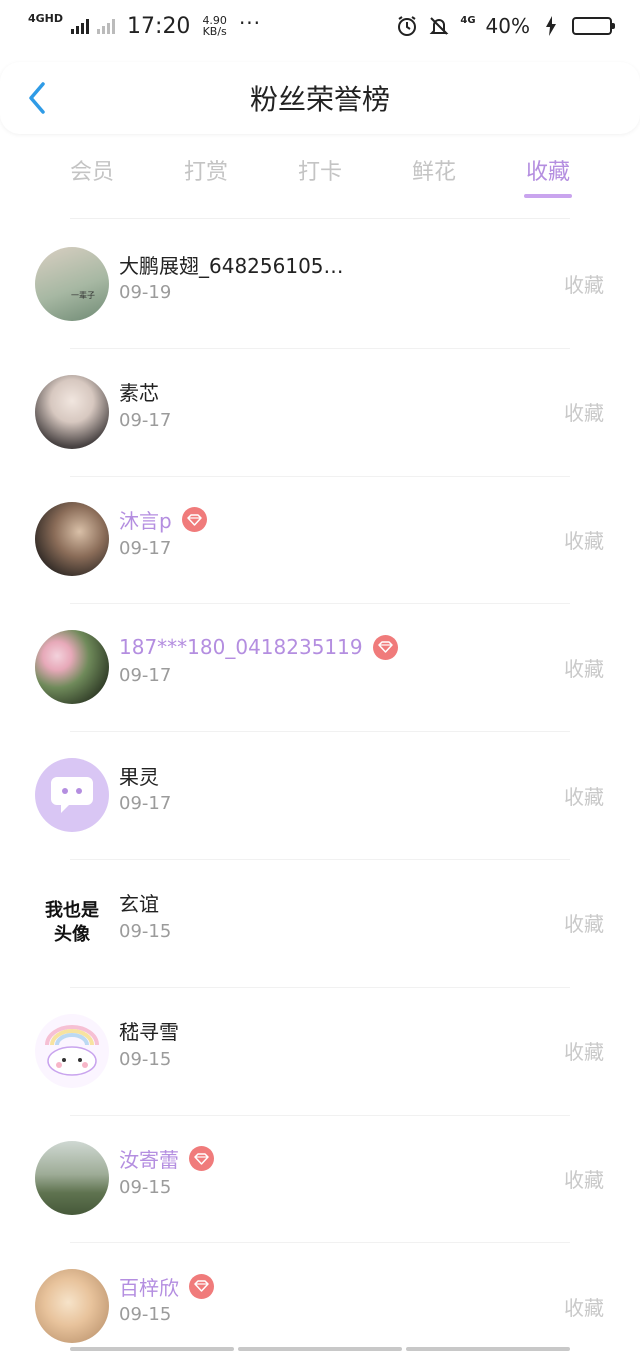  Describe the element at coordinates (159, 26) in the screenshot. I see `status-time: 17:20` at that location.